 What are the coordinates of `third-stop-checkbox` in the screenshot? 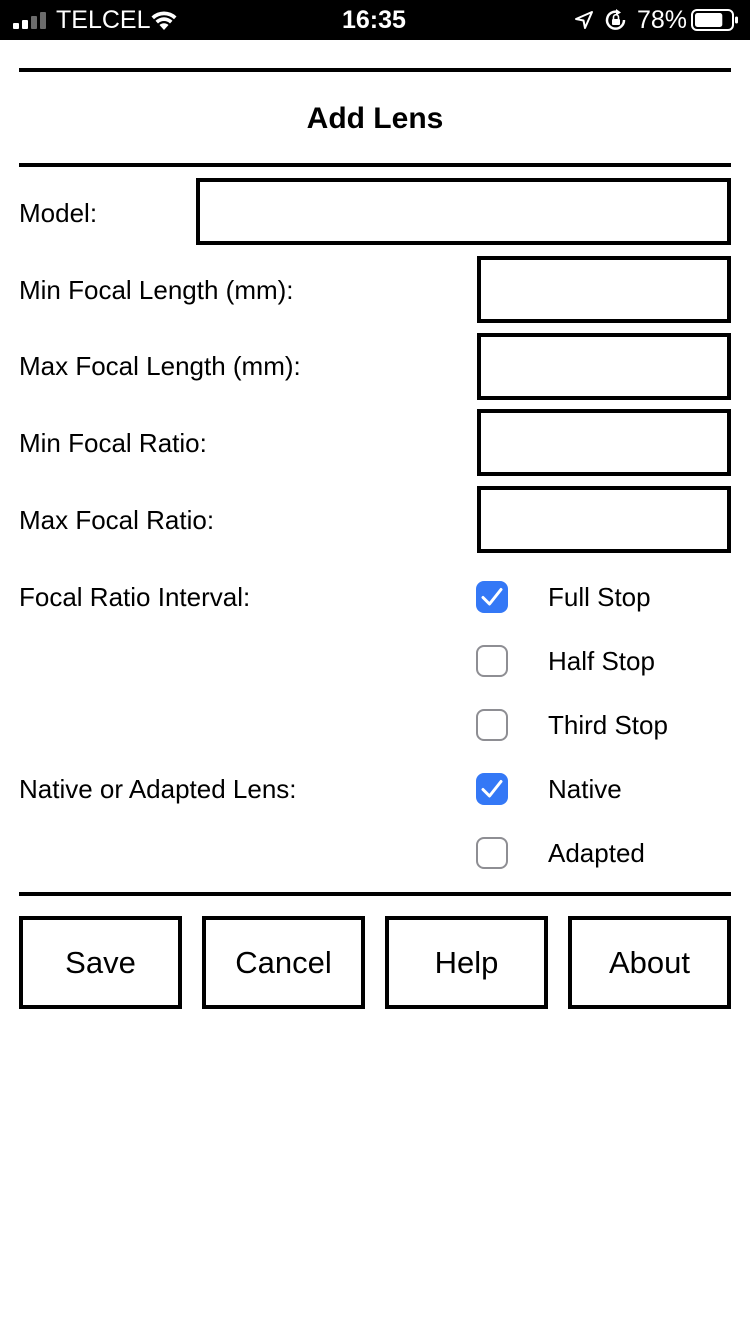 It's located at (492, 725).